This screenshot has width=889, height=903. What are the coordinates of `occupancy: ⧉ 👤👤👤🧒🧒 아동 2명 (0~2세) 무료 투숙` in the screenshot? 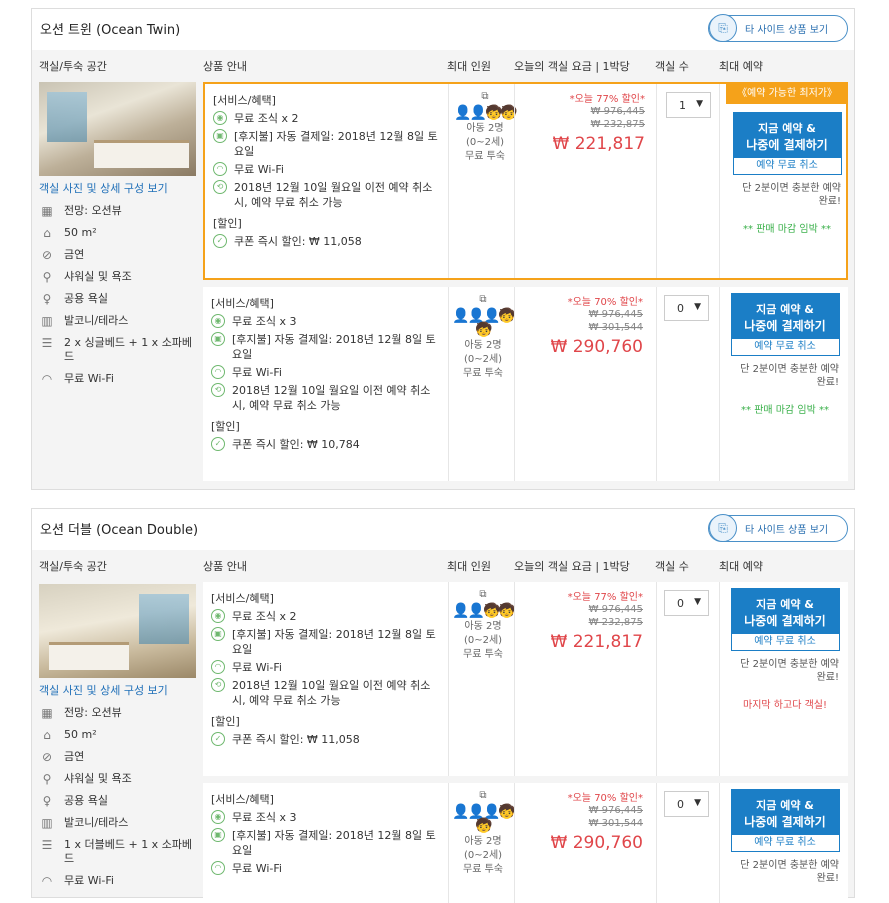 It's located at (484, 336).